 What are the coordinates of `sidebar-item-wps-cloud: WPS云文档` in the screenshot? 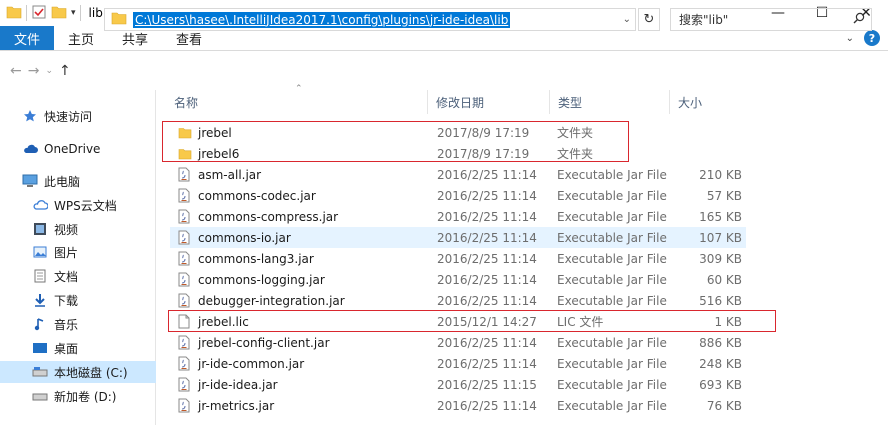 It's located at (78, 205).